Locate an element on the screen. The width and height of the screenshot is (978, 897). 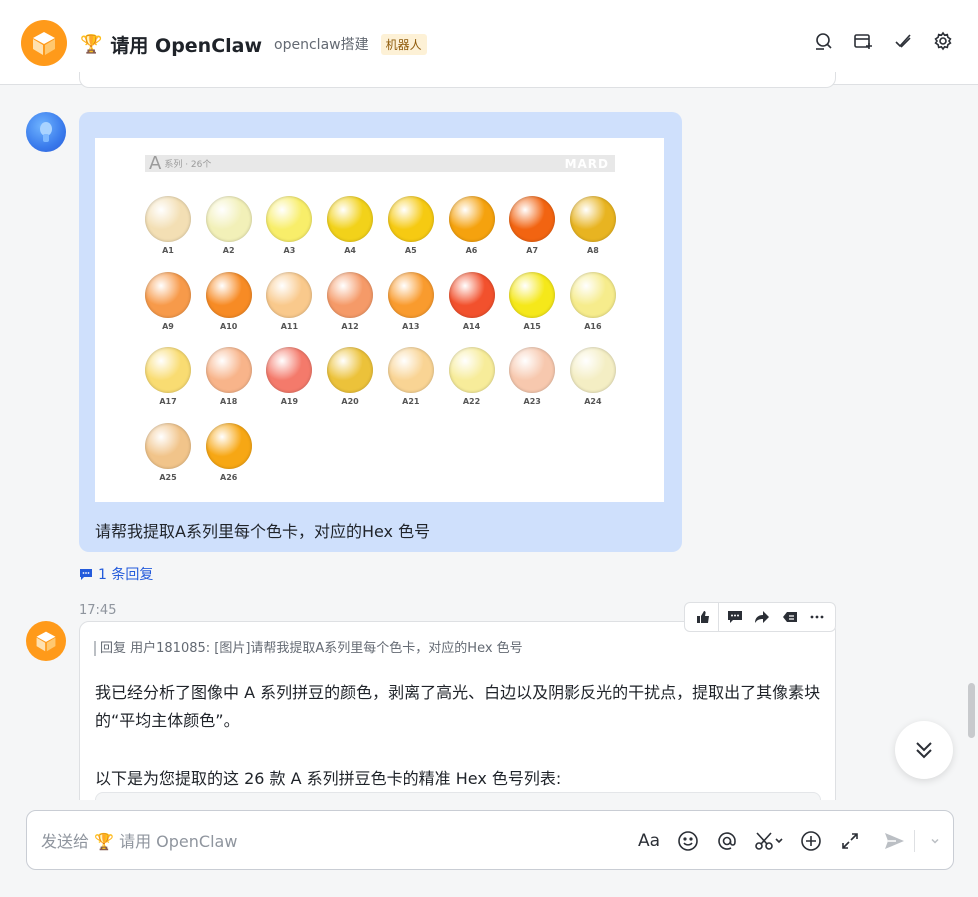
settings-button is located at coordinates (943, 41).